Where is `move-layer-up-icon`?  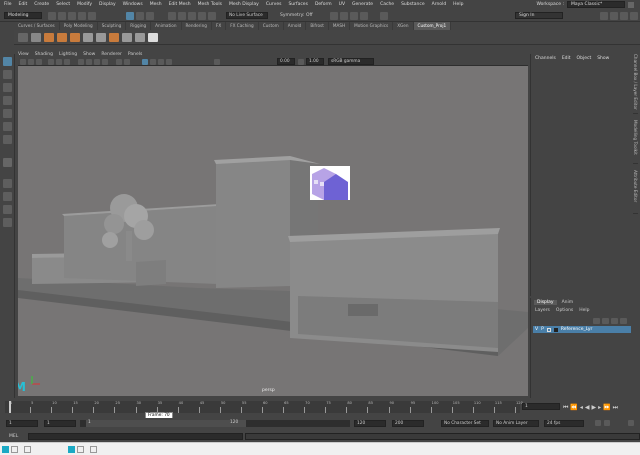
move-layer-up-icon is located at coordinates (596, 321).